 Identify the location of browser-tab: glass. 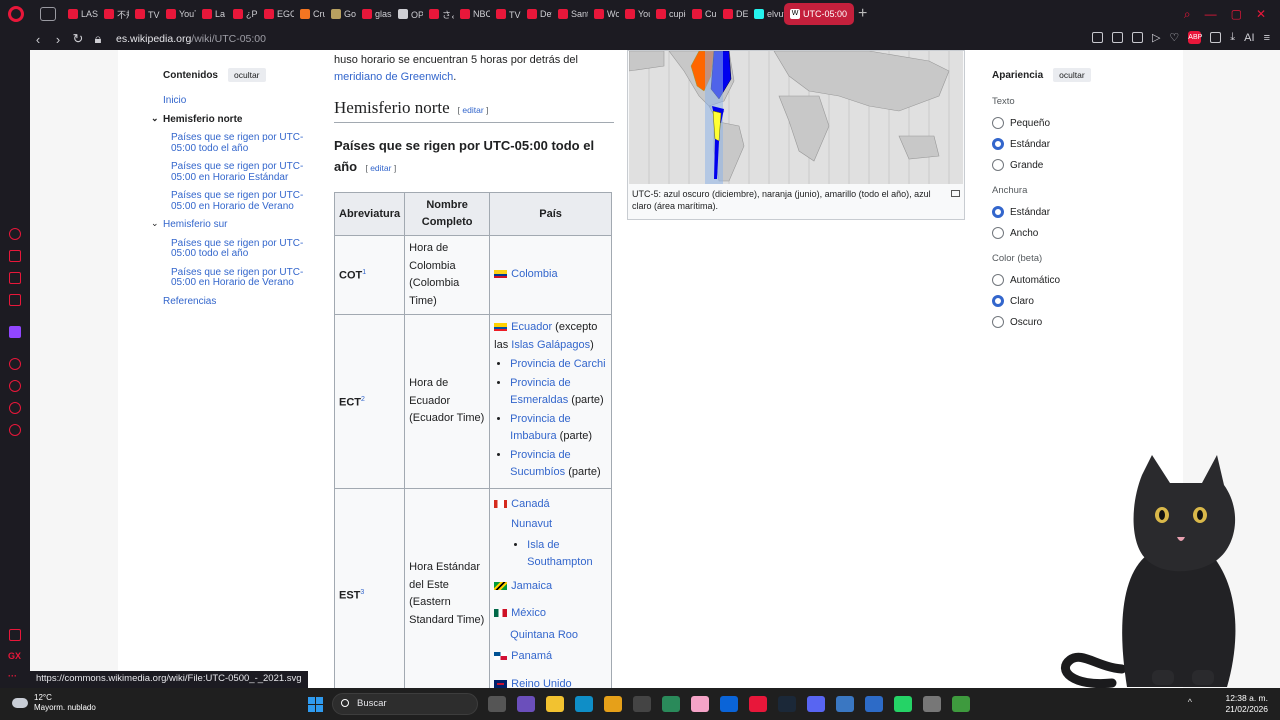
(374, 14).